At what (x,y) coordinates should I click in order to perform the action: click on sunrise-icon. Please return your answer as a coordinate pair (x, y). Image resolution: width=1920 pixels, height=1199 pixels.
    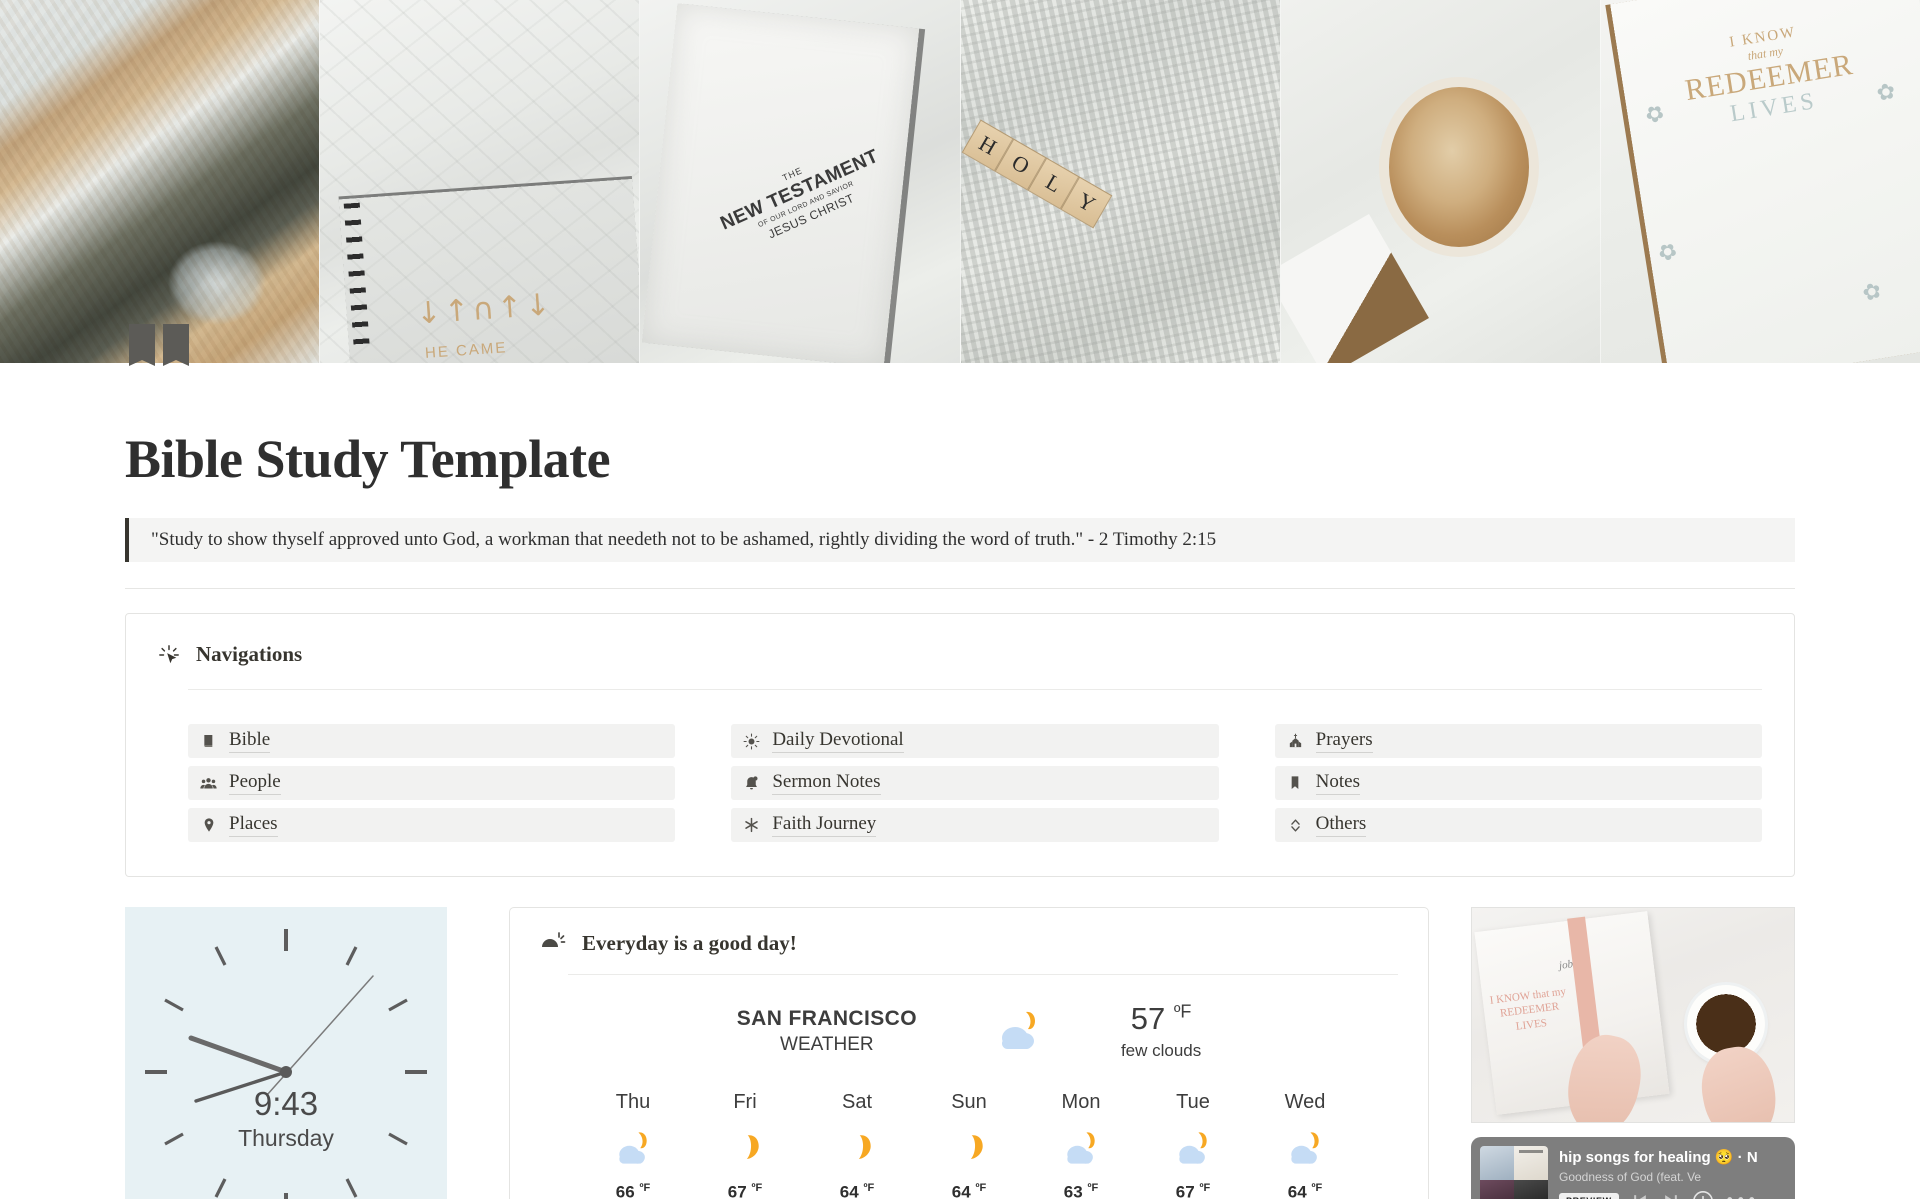
    Looking at the image, I should click on (554, 939).